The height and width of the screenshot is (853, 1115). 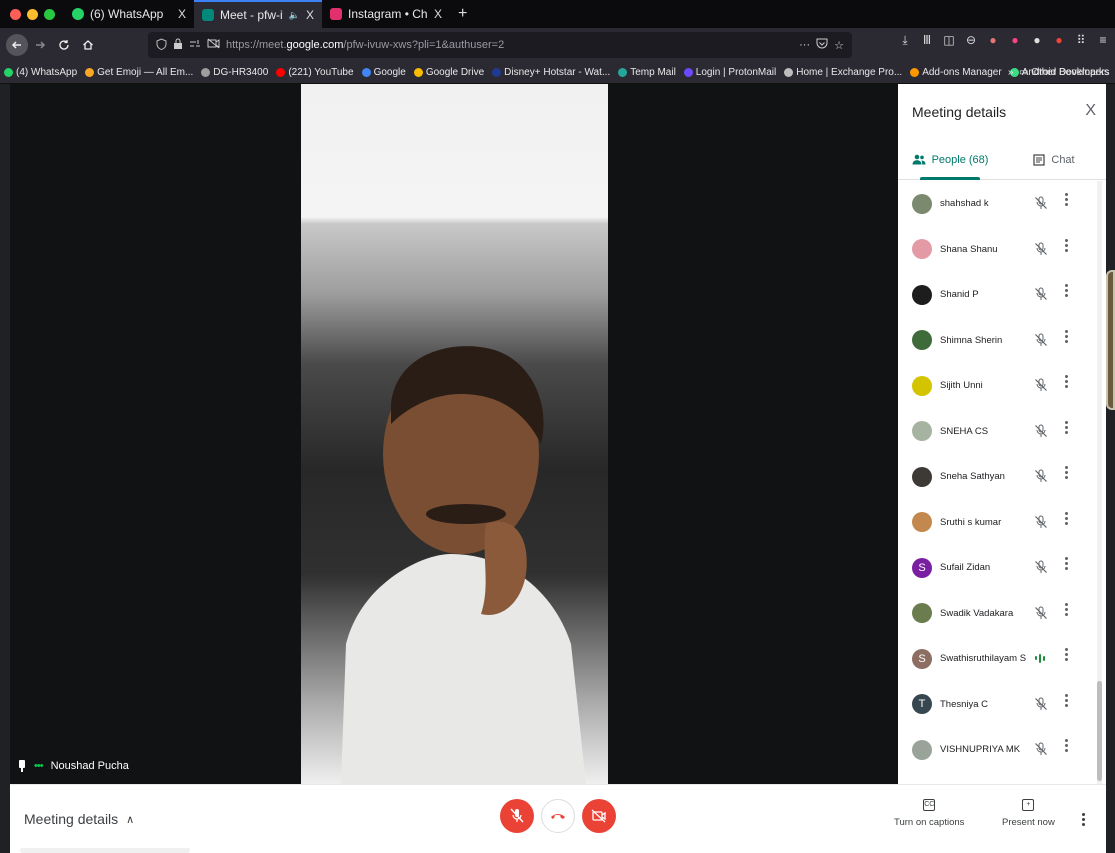 What do you see at coordinates (929, 813) in the screenshot?
I see `turn-on-captions-button: CC Turn on captions` at bounding box center [929, 813].